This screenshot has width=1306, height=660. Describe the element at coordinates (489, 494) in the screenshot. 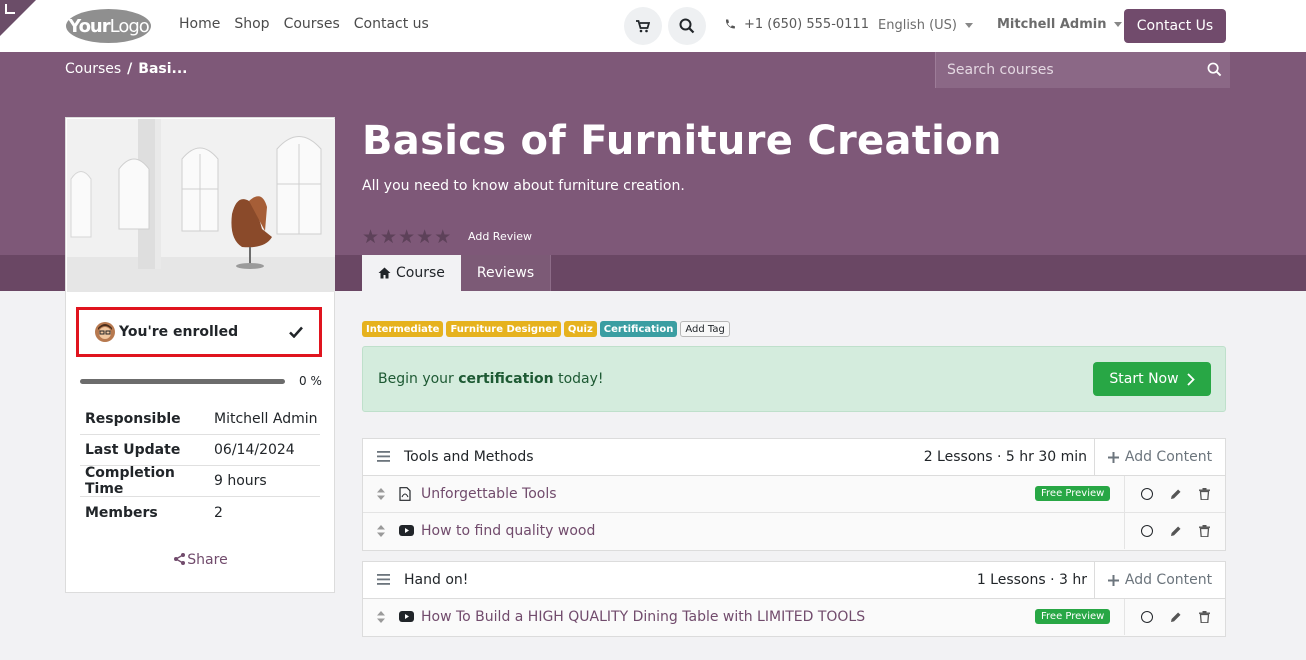

I see `lesson-title-link: Unforgettable Tools` at that location.